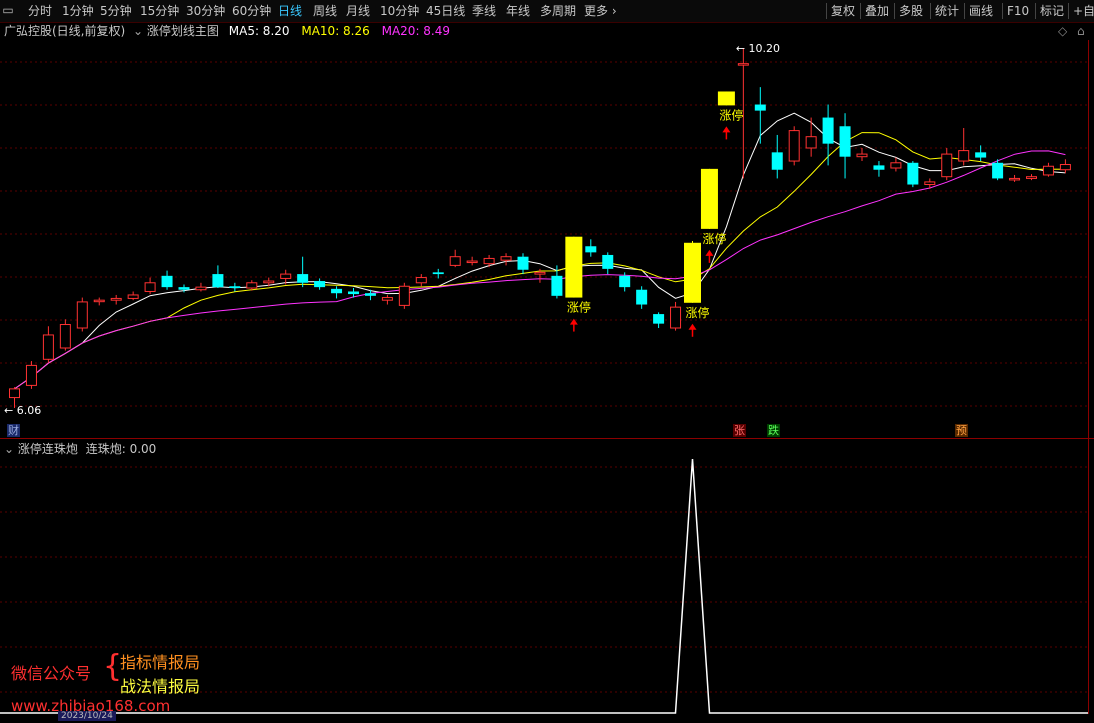 The height and width of the screenshot is (723, 1094). I want to click on limit-up-label-2: 涨停, so click(714, 238).